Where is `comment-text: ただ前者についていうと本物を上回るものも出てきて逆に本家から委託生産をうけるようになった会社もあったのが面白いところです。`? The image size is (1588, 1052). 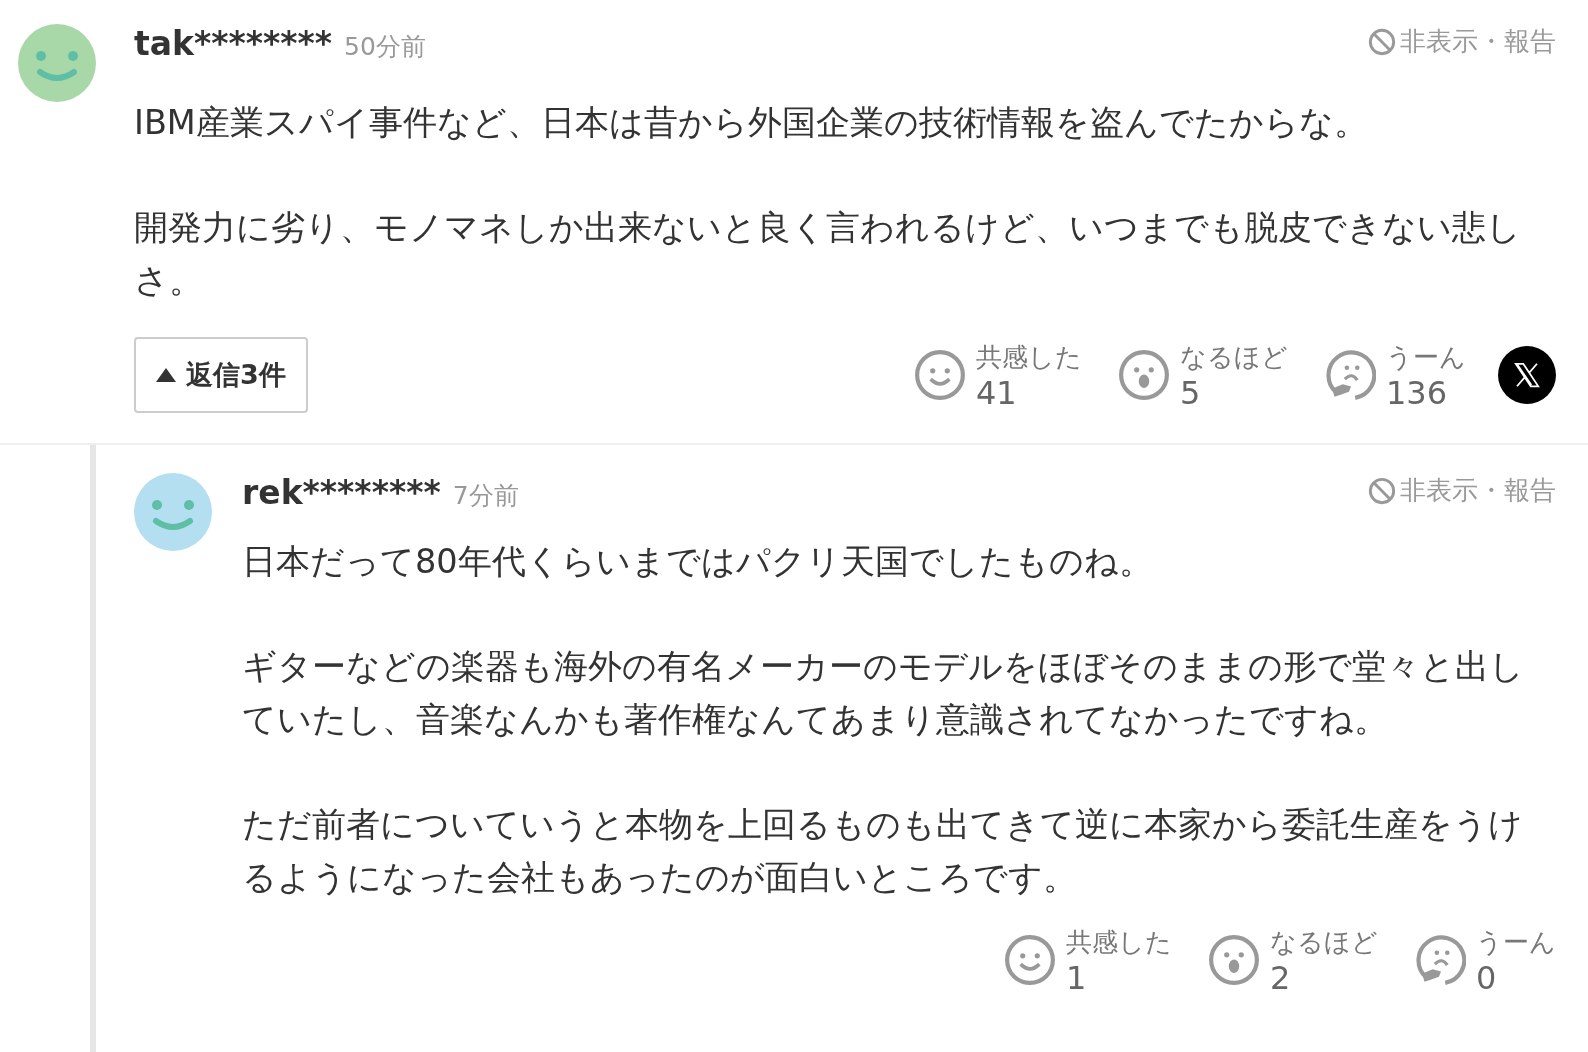 comment-text: ただ前者についていうと本物を上回るものも出てきて逆に本家から委託生産をうけるようになった会社もあったのが面白いところです。 is located at coordinates (883, 851).